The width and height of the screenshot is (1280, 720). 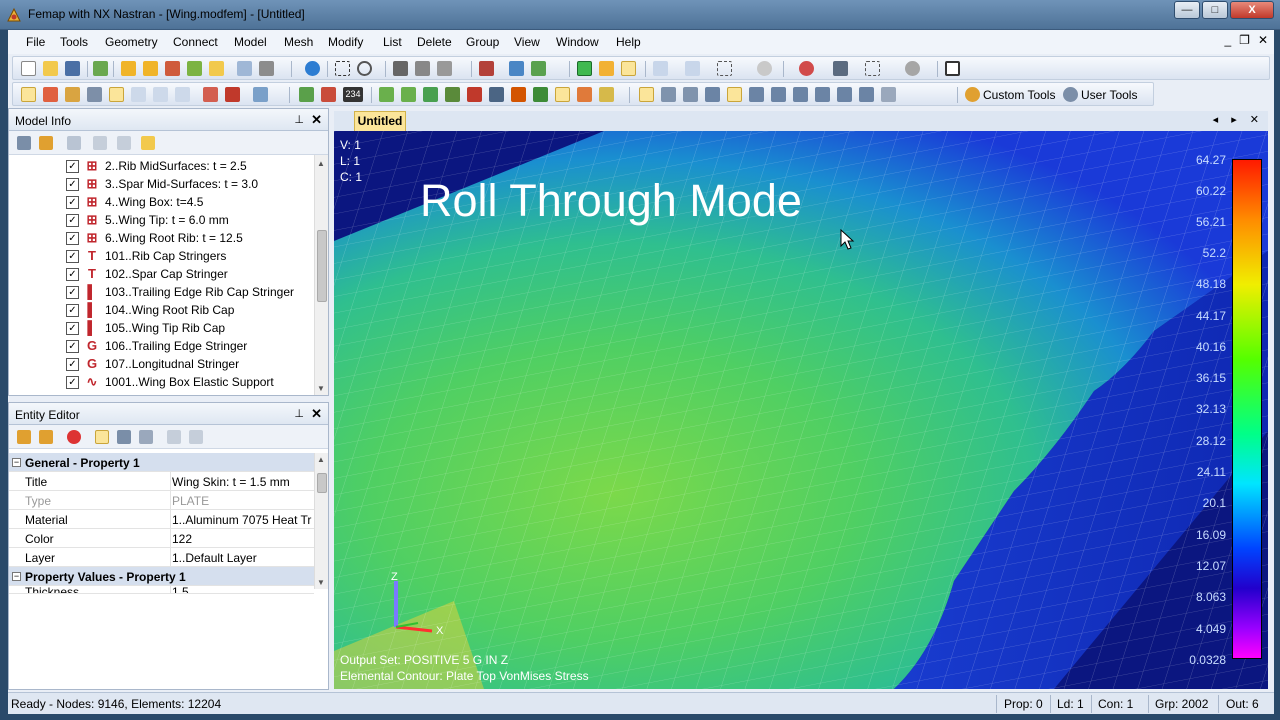 I want to click on surface-icon, so click(x=328, y=94).